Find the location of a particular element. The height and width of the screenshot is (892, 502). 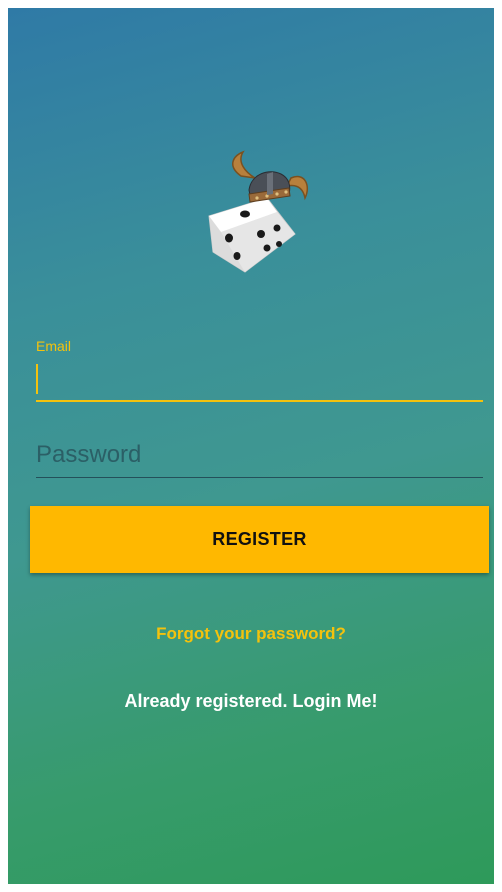

password-field is located at coordinates (259, 458).